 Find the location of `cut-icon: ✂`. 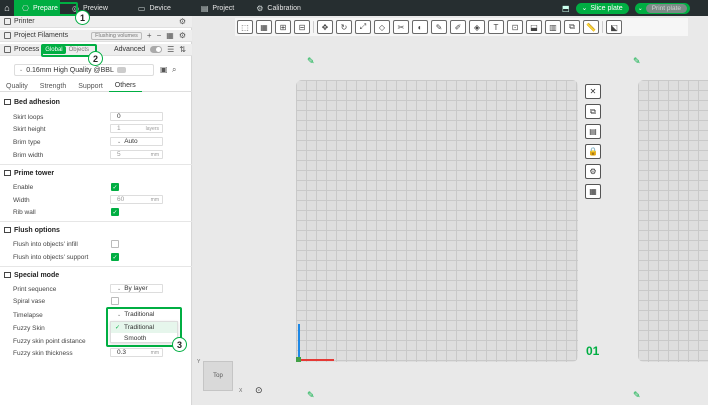

cut-icon: ✂ is located at coordinates (401, 27).